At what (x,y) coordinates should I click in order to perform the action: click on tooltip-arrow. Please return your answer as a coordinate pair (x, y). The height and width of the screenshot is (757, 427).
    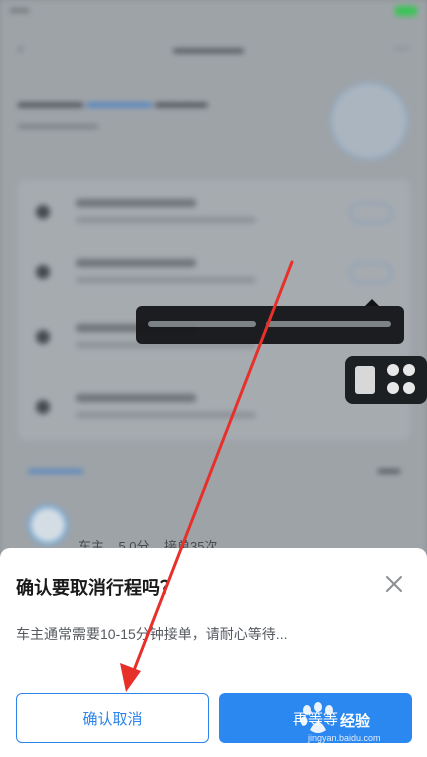
    Looking at the image, I should click on (372, 302).